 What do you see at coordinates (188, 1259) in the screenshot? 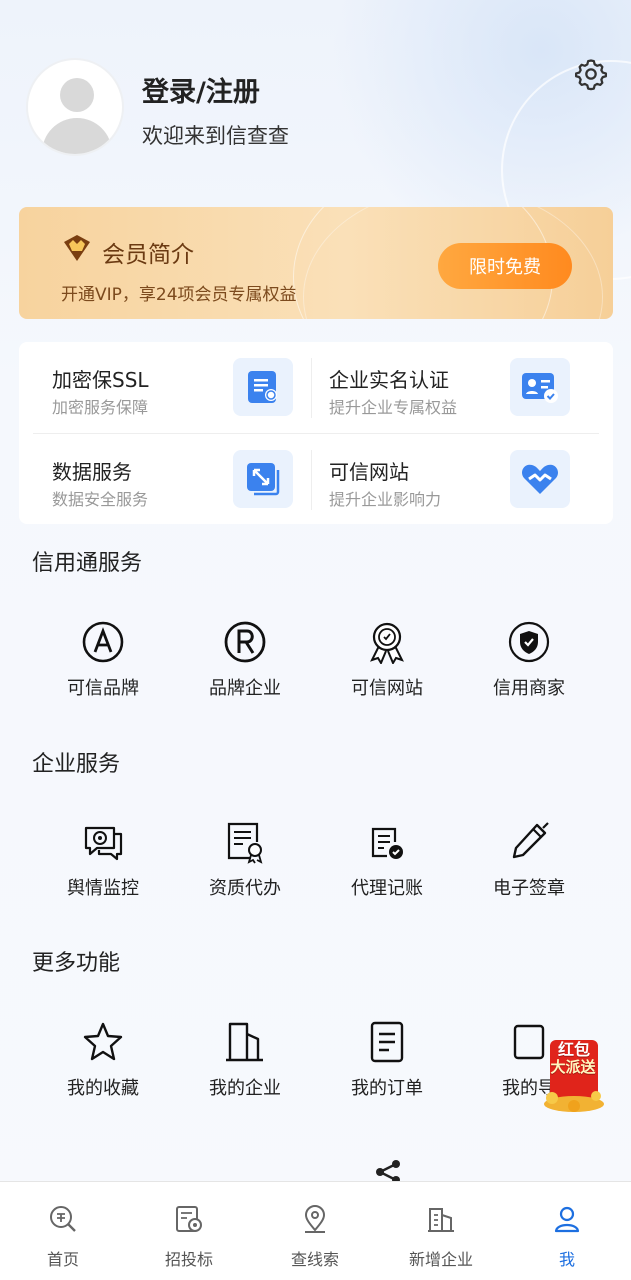
I see `nav-label: 招投标` at bounding box center [188, 1259].